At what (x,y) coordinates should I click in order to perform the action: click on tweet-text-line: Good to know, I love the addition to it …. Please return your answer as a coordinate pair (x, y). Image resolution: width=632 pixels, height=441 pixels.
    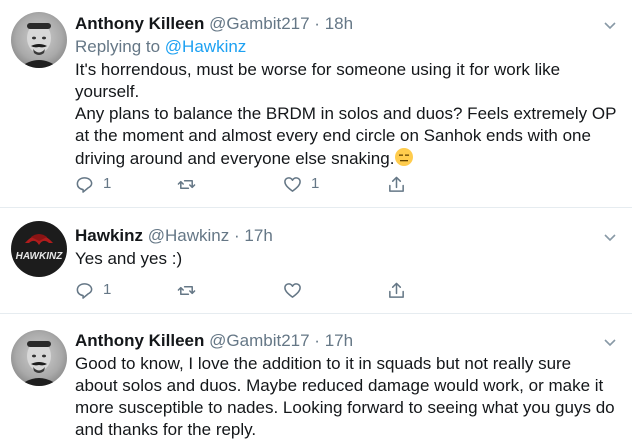
    Looking at the image, I should click on (323, 363).